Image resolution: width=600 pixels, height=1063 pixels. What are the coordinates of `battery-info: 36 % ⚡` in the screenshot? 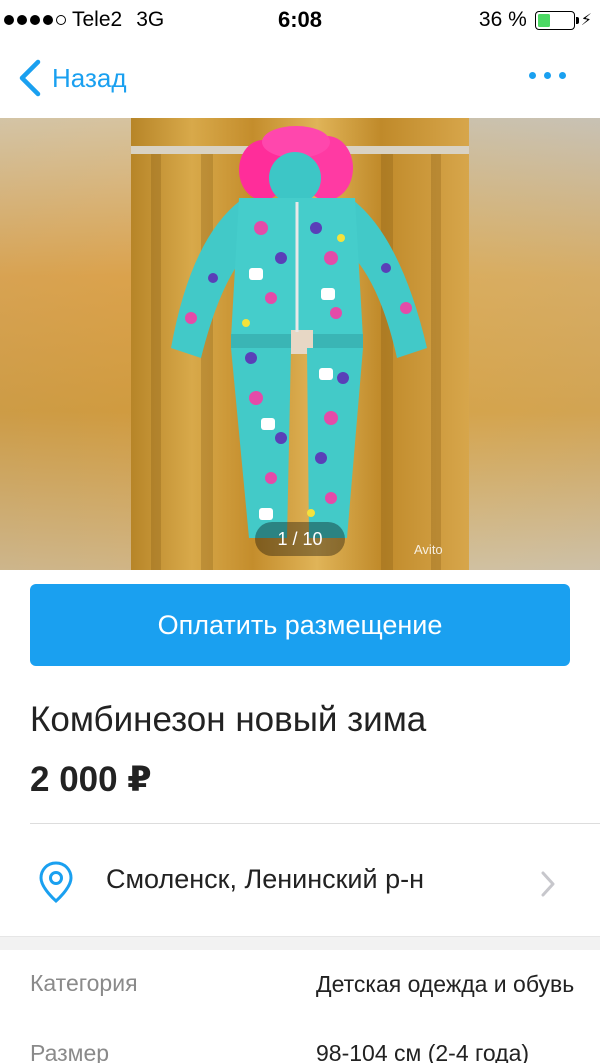 It's located at (535, 20).